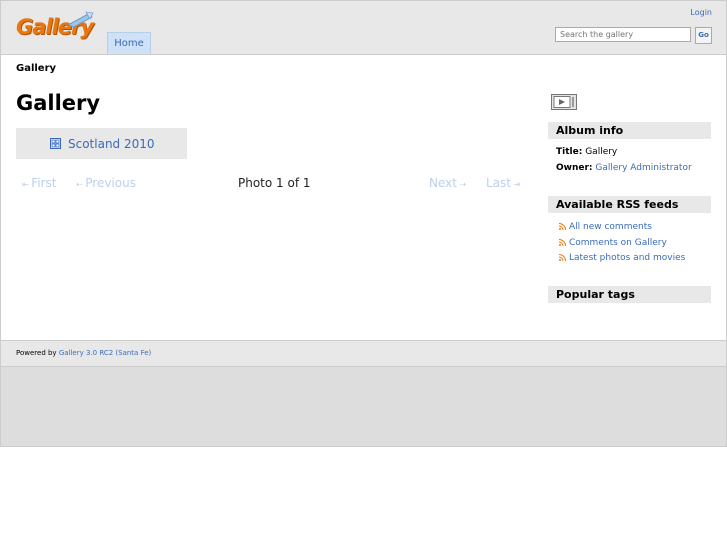 The height and width of the screenshot is (545, 727). I want to click on gallery-version-link: Gallery 3.0 RC2 (Santa Fe), so click(105, 353).